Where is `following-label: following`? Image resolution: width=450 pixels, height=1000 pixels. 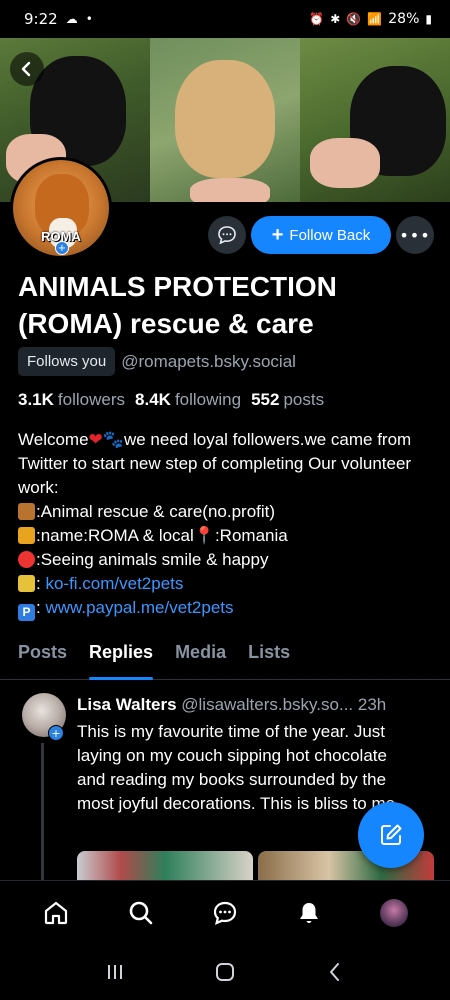
following-label: following is located at coordinates (208, 399).